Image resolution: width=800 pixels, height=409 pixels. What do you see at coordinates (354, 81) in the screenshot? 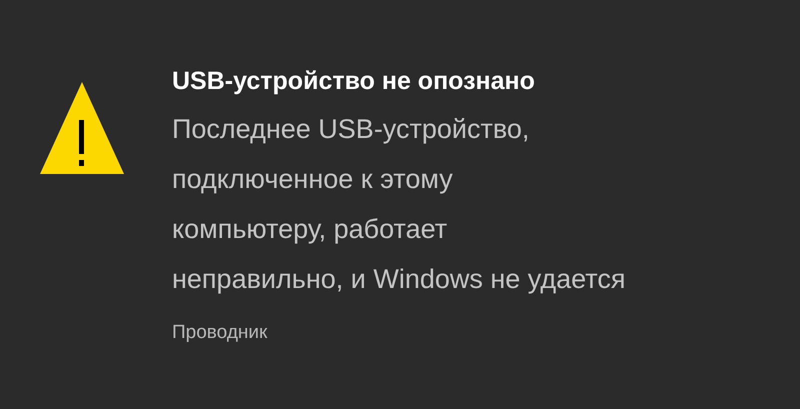
I see `notification-title: USB-устройство не опознано` at bounding box center [354, 81].